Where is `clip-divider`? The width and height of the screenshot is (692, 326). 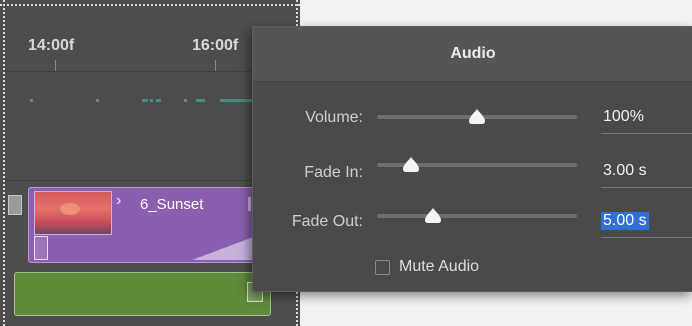
clip-divider is located at coordinates (249, 204).